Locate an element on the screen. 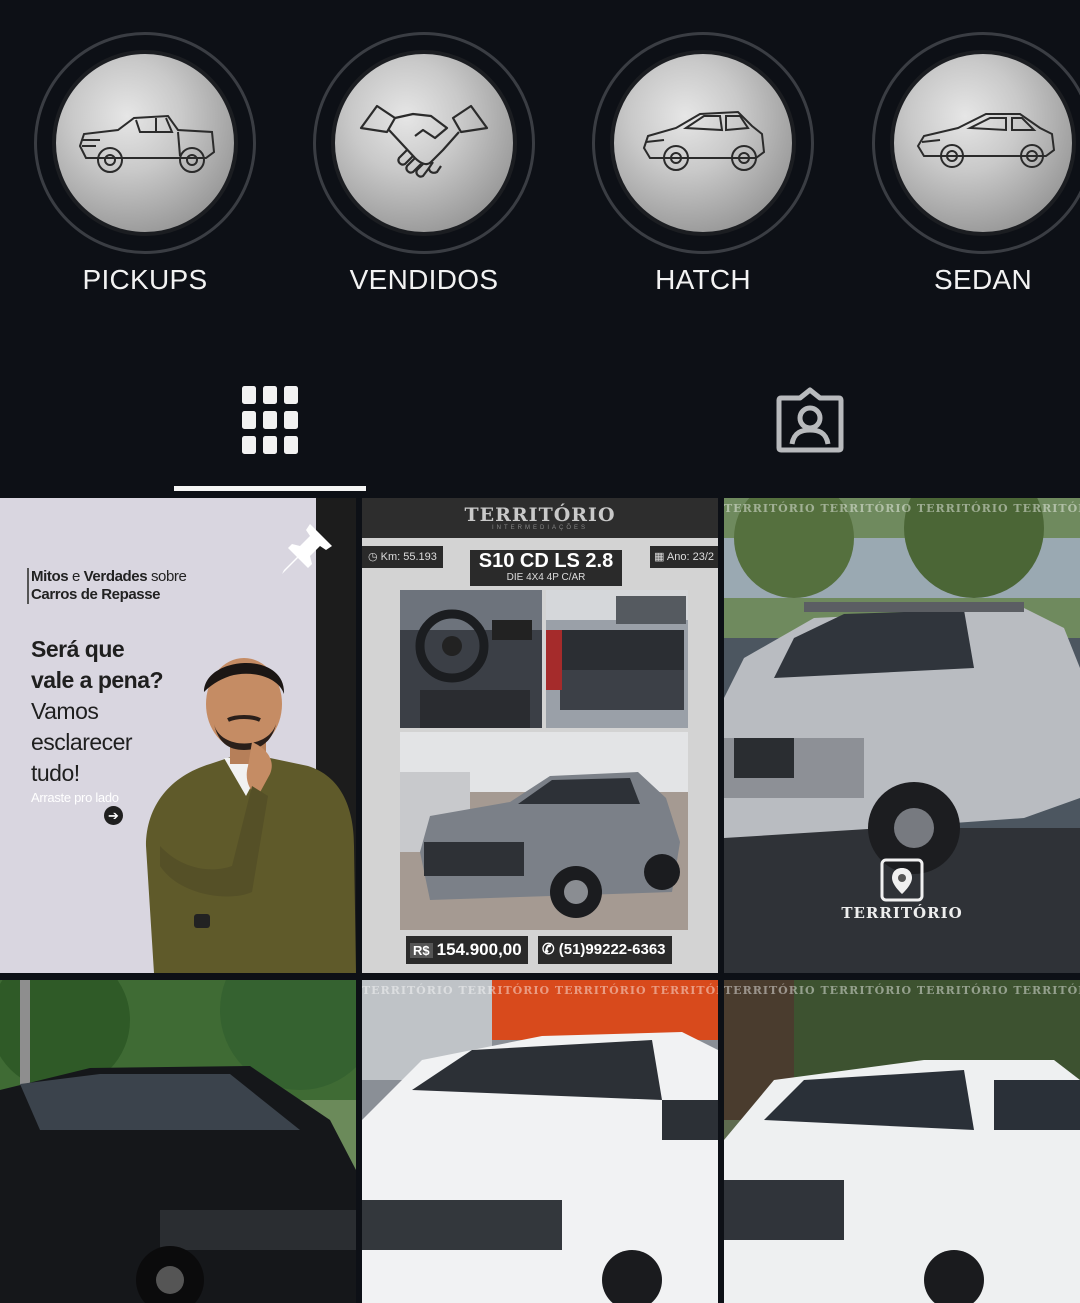 The width and height of the screenshot is (1080, 1303). tab-posts-grid is located at coordinates (270, 435).